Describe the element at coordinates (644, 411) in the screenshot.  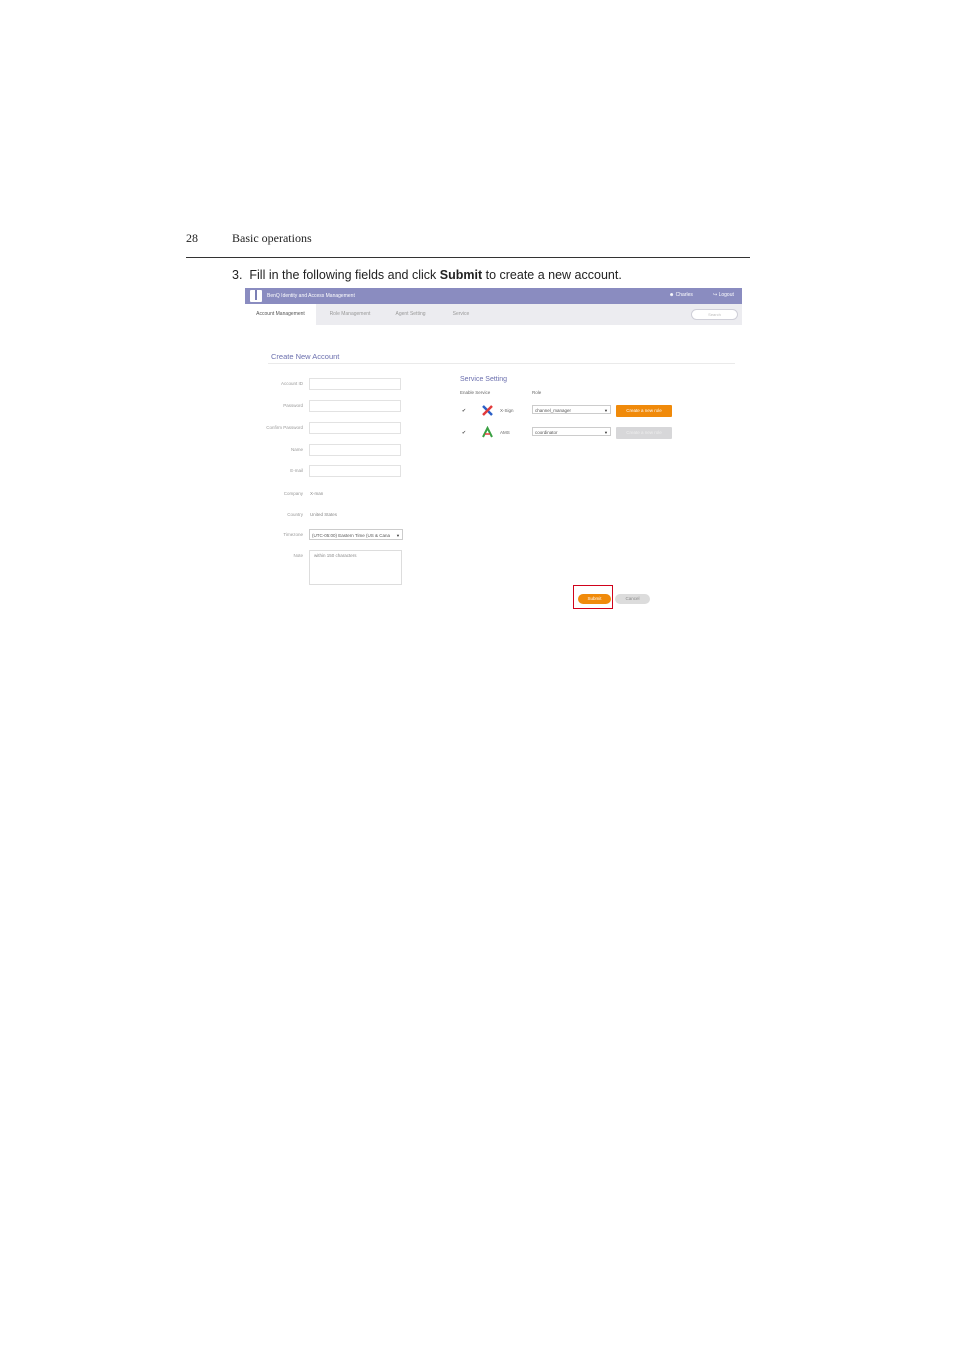
I see `xsign-create-role-button: Create a new role` at that location.